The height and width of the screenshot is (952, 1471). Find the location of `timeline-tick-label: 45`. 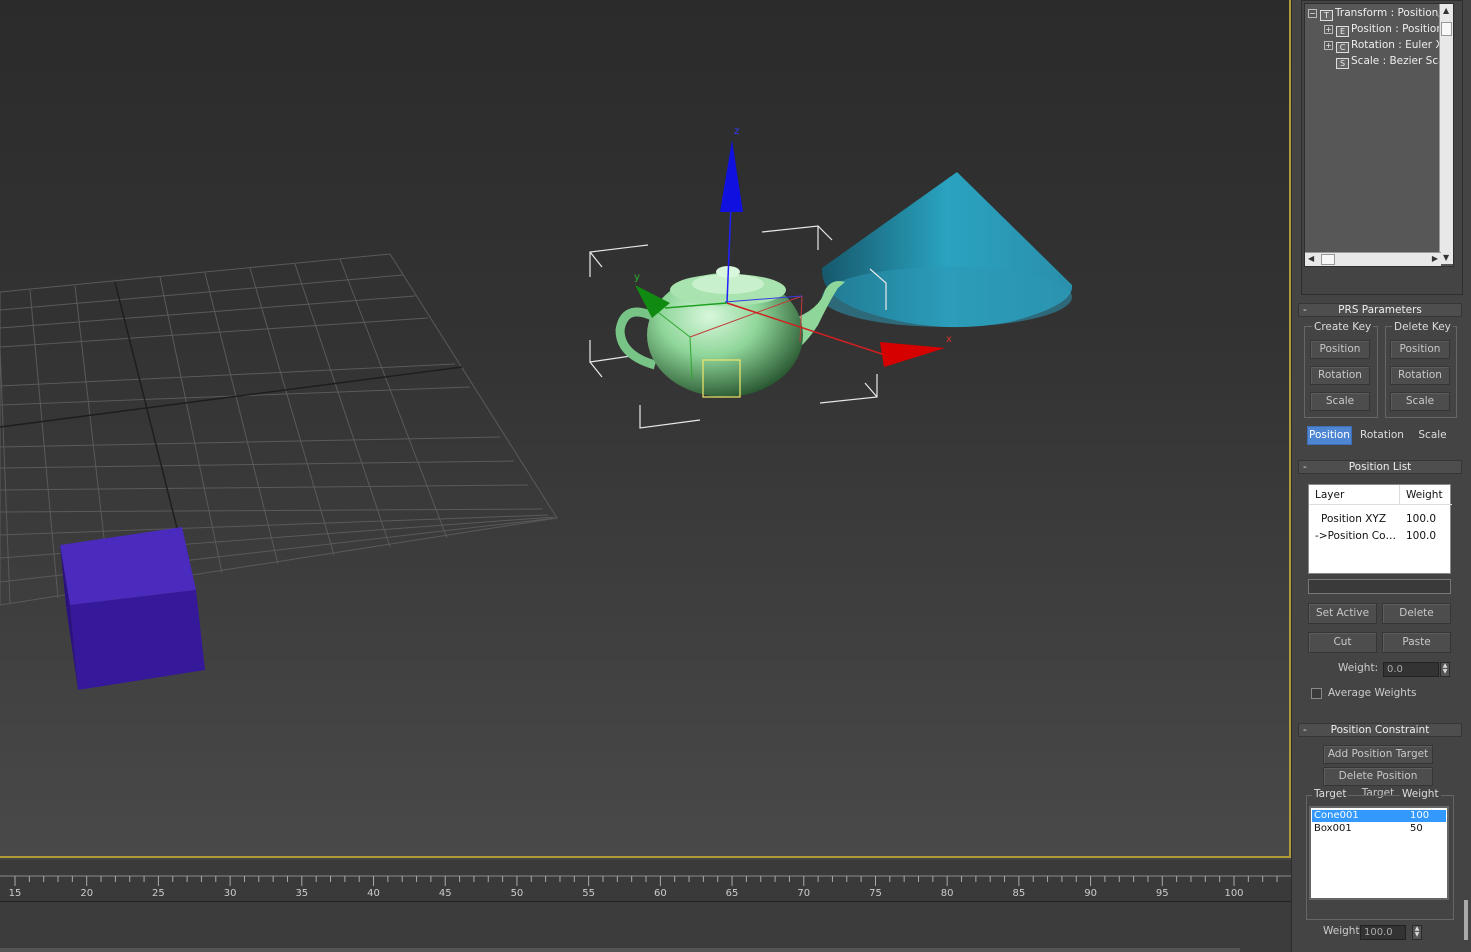

timeline-tick-label: 45 is located at coordinates (445, 893).